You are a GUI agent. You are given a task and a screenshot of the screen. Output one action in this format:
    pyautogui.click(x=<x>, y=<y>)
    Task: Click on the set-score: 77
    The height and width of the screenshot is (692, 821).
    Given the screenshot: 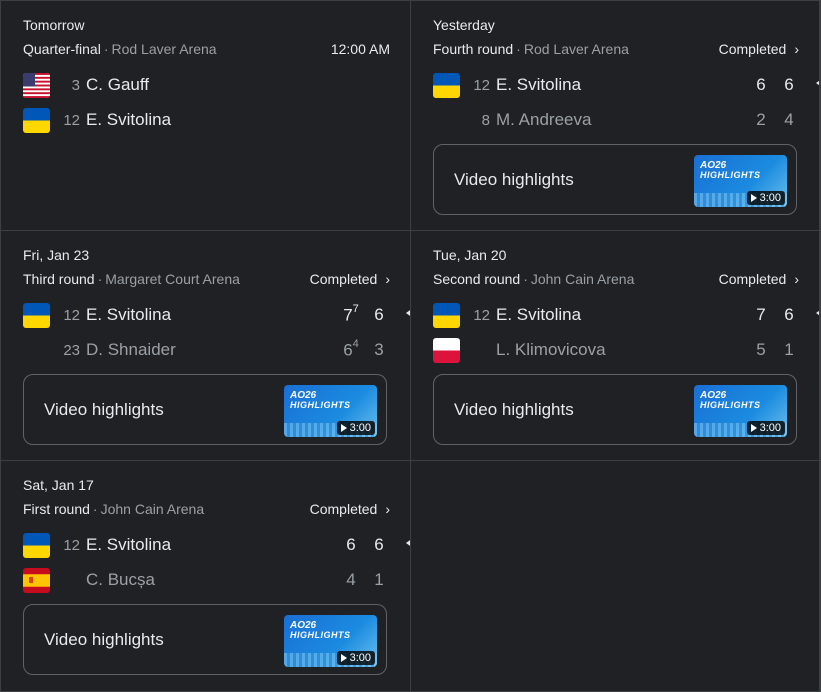 What is the action you would take?
    pyautogui.click(x=351, y=313)
    